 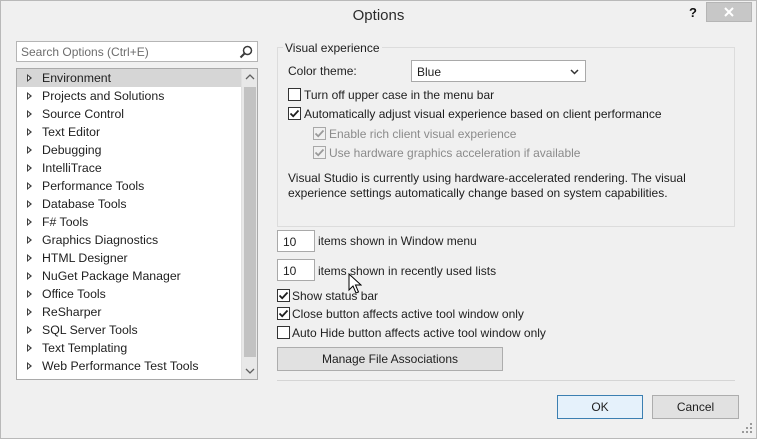 What do you see at coordinates (85, 348) in the screenshot?
I see `tree-item-label: Text Templating` at bounding box center [85, 348].